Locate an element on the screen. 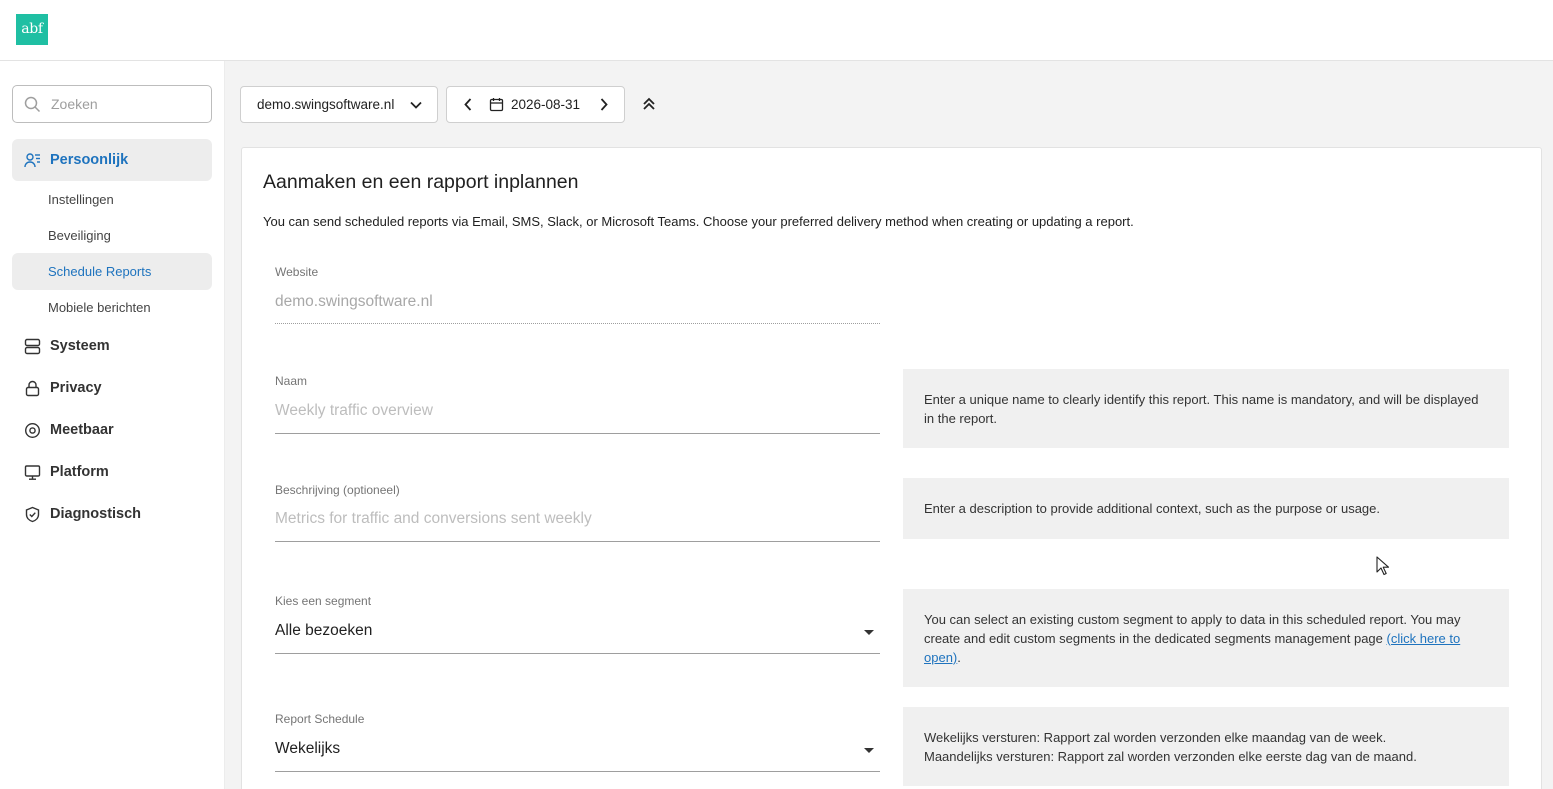 The height and width of the screenshot is (789, 1553). description-label: Beschrijving (optioneel) is located at coordinates (337, 490).